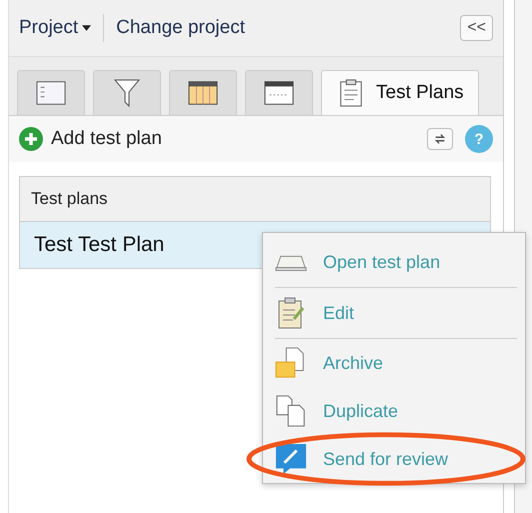 The height and width of the screenshot is (513, 532). I want to click on change-project-link: Change project, so click(181, 28).